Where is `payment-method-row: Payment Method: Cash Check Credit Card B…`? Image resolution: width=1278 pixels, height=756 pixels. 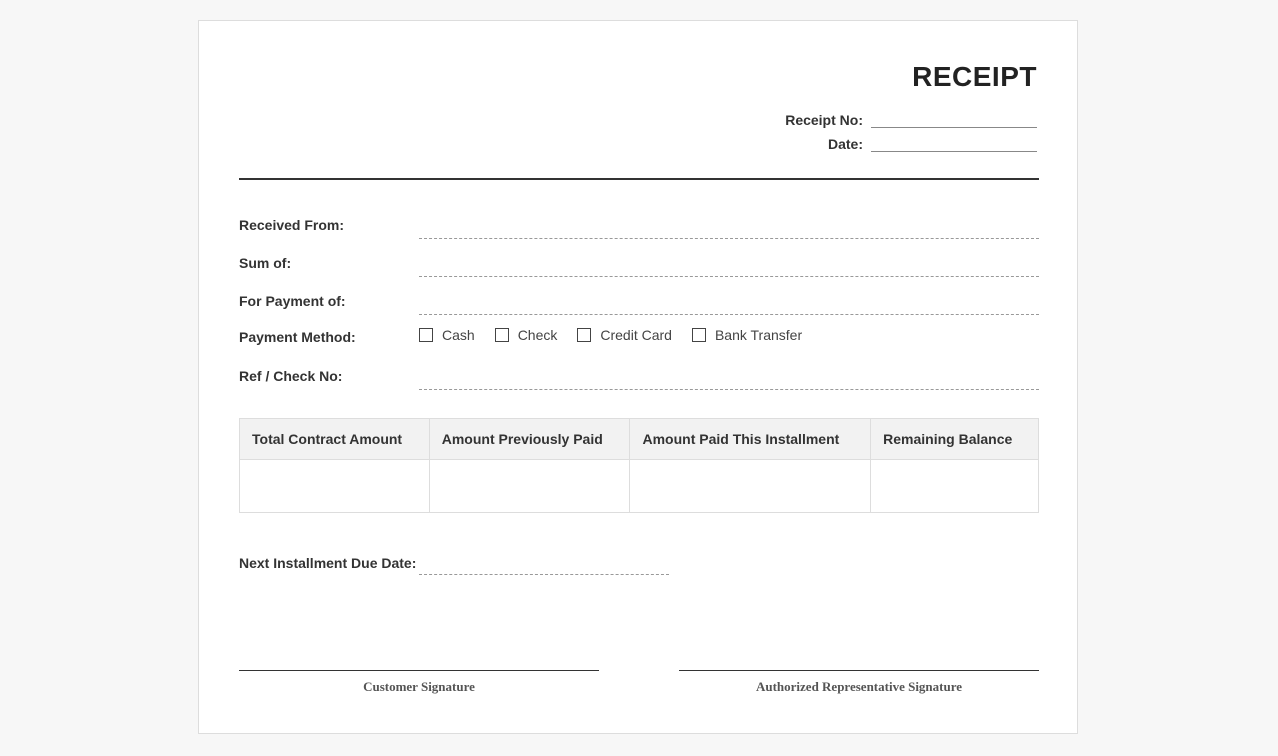
payment-method-row: Payment Method: Cash Check Credit Card B… is located at coordinates (639, 339).